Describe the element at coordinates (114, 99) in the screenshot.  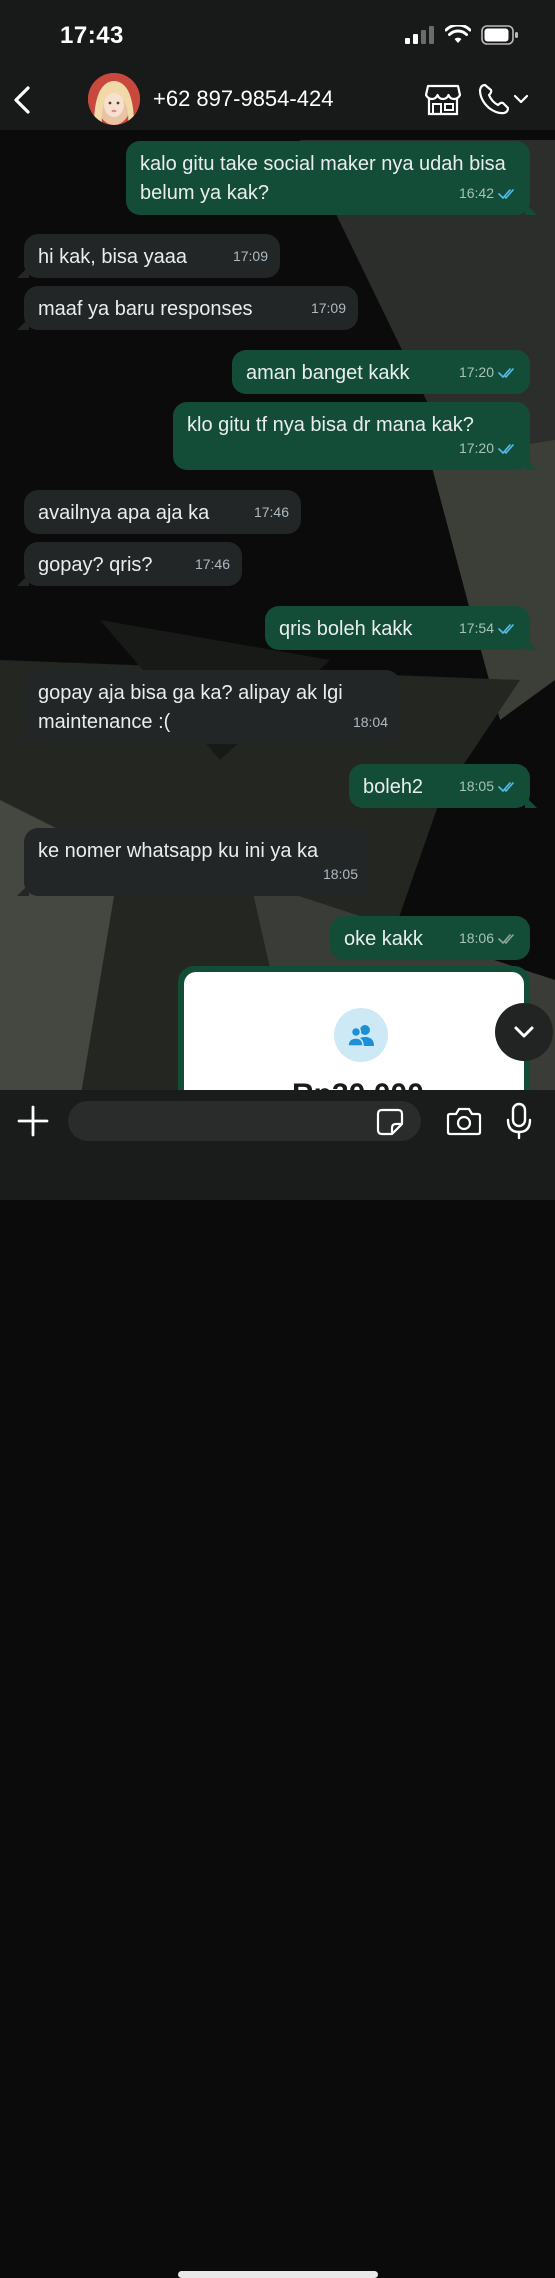
I see `avatar` at that location.